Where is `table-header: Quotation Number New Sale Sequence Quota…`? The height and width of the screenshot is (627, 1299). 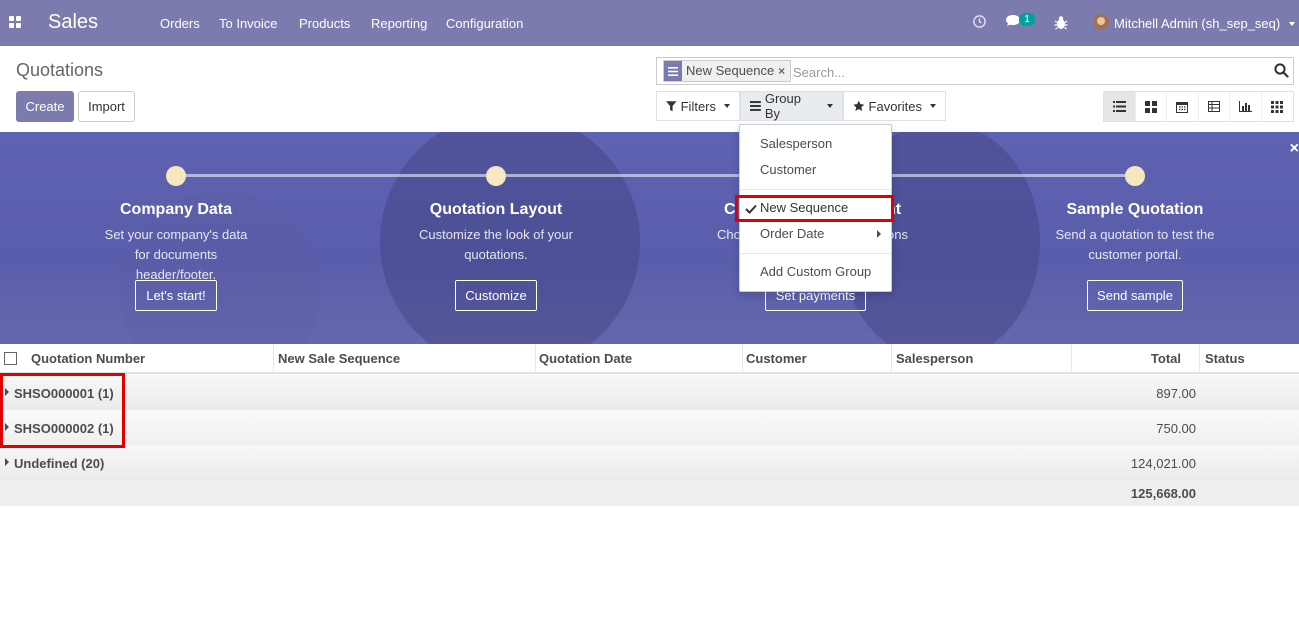 table-header: Quotation Number New Sale Sequence Quota… is located at coordinates (649, 359).